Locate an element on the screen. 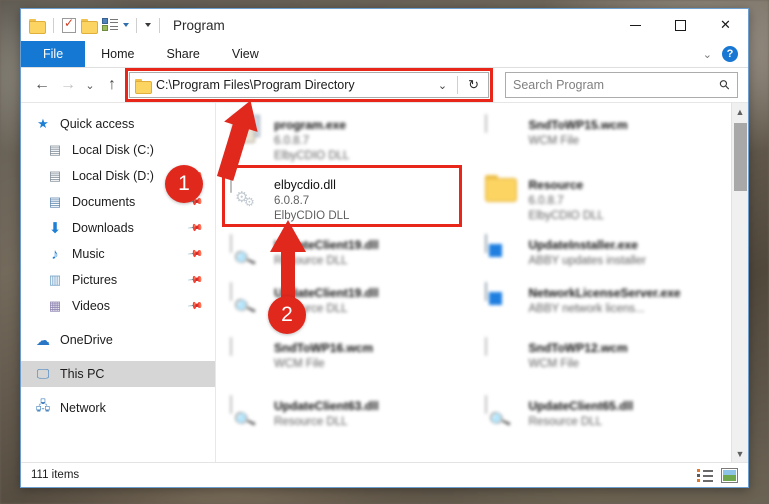 This screenshot has width=769, height=504. file-text: SndToWP15.wcm WCM File is located at coordinates (578, 132).